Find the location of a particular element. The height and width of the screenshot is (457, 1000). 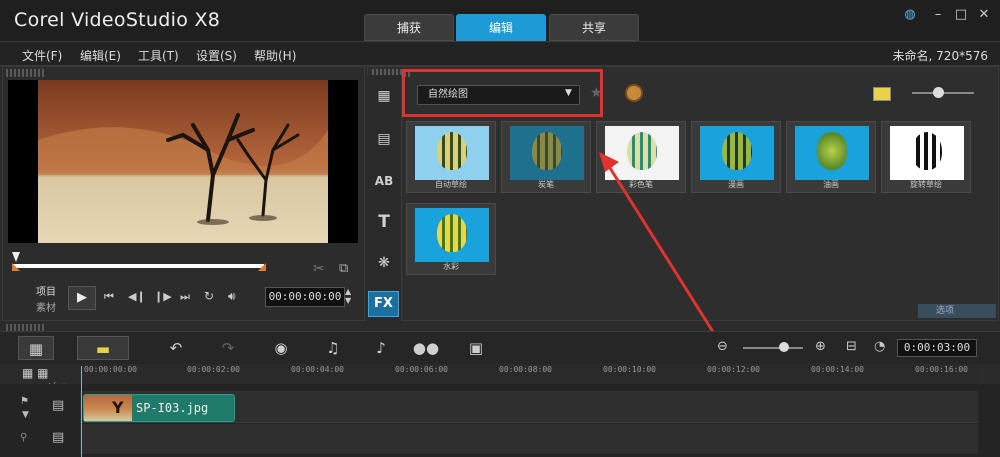

globe-icon: ◍ is located at coordinates (910, 15).